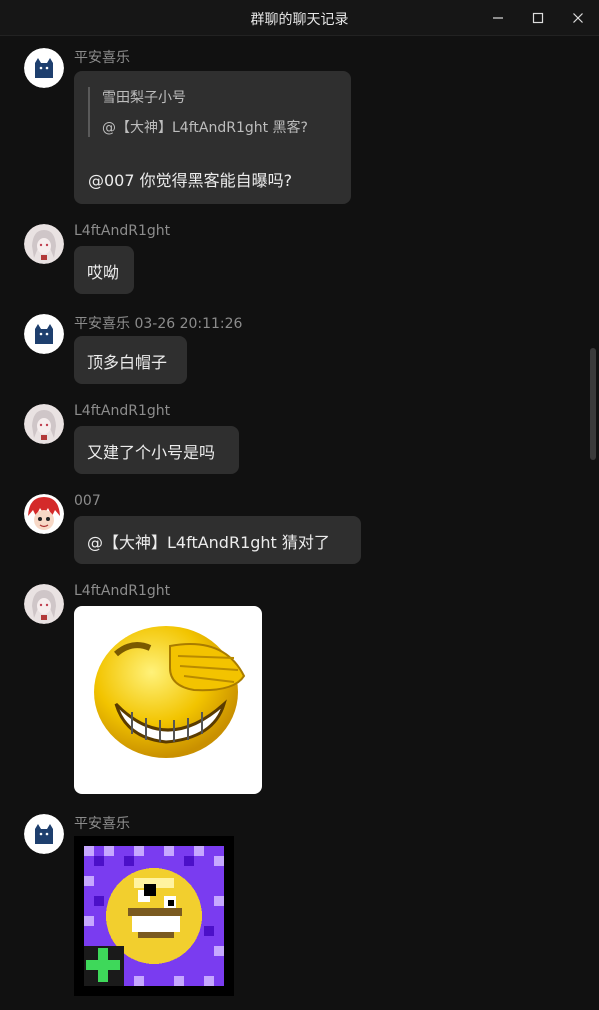 The height and width of the screenshot is (1010, 599). I want to click on message-bubble: 哎呦, so click(104, 270).